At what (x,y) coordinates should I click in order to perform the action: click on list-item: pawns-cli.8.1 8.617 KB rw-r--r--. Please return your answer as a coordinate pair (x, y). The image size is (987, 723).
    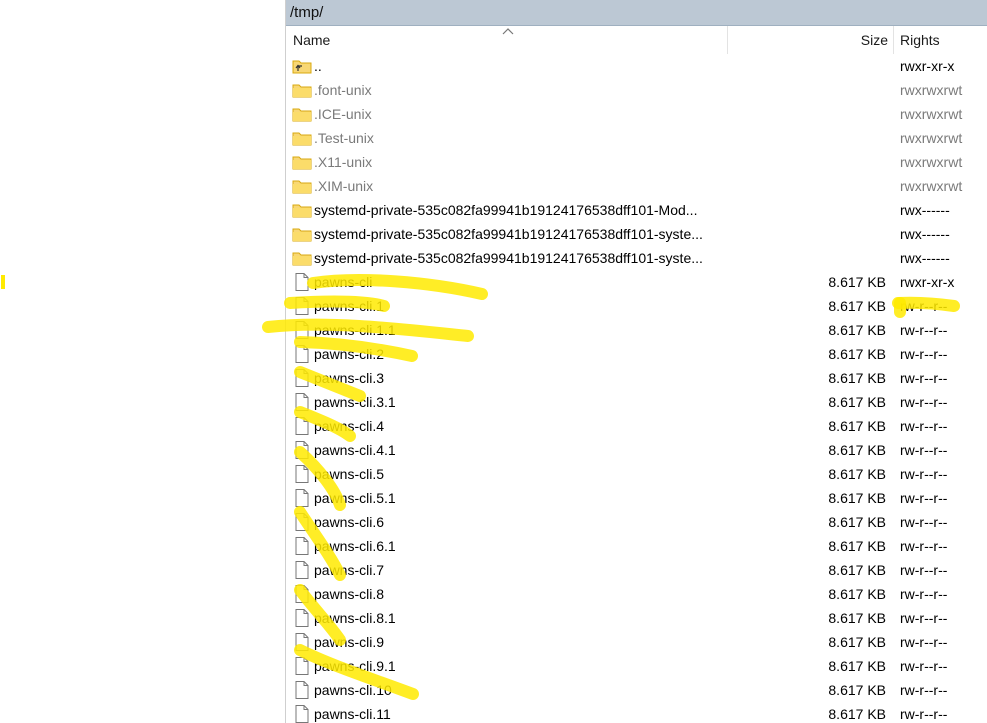
    Looking at the image, I should click on (636, 618).